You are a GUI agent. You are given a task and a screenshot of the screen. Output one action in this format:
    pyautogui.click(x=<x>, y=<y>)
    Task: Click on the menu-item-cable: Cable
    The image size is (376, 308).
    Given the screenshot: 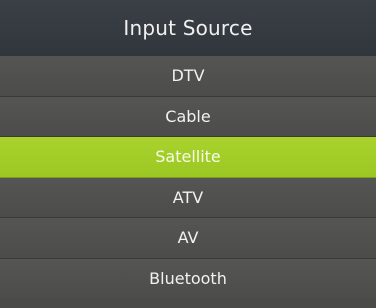 What is the action you would take?
    pyautogui.click(x=188, y=116)
    